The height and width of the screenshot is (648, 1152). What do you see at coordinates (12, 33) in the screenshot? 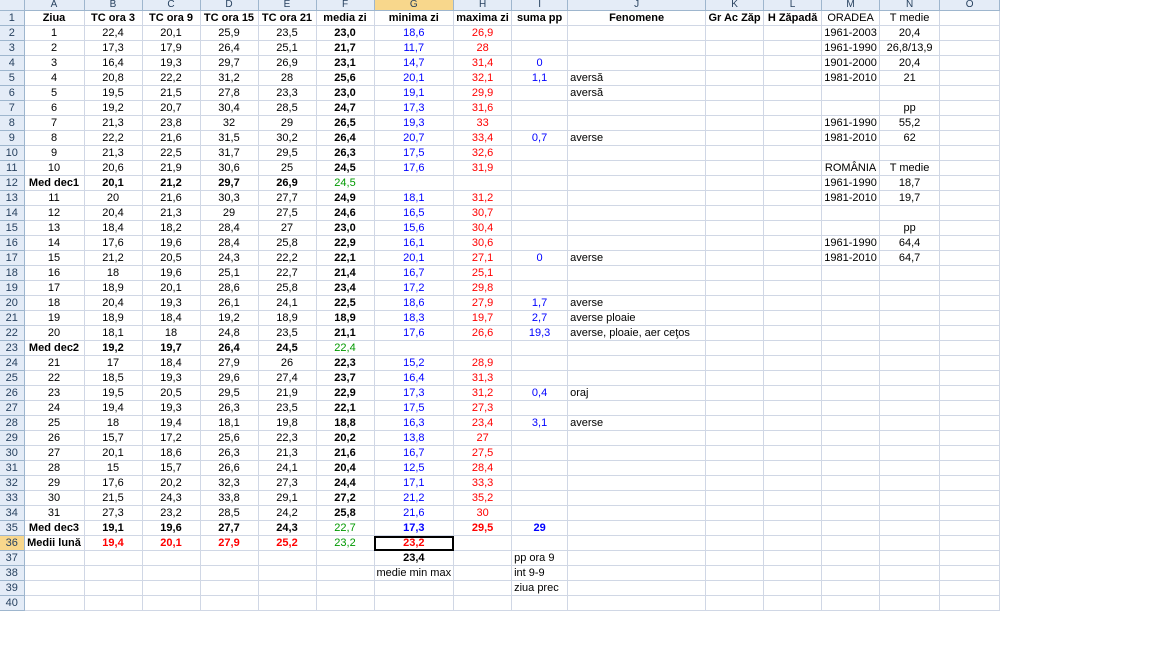
I see `row-header-2: 2` at bounding box center [12, 33].